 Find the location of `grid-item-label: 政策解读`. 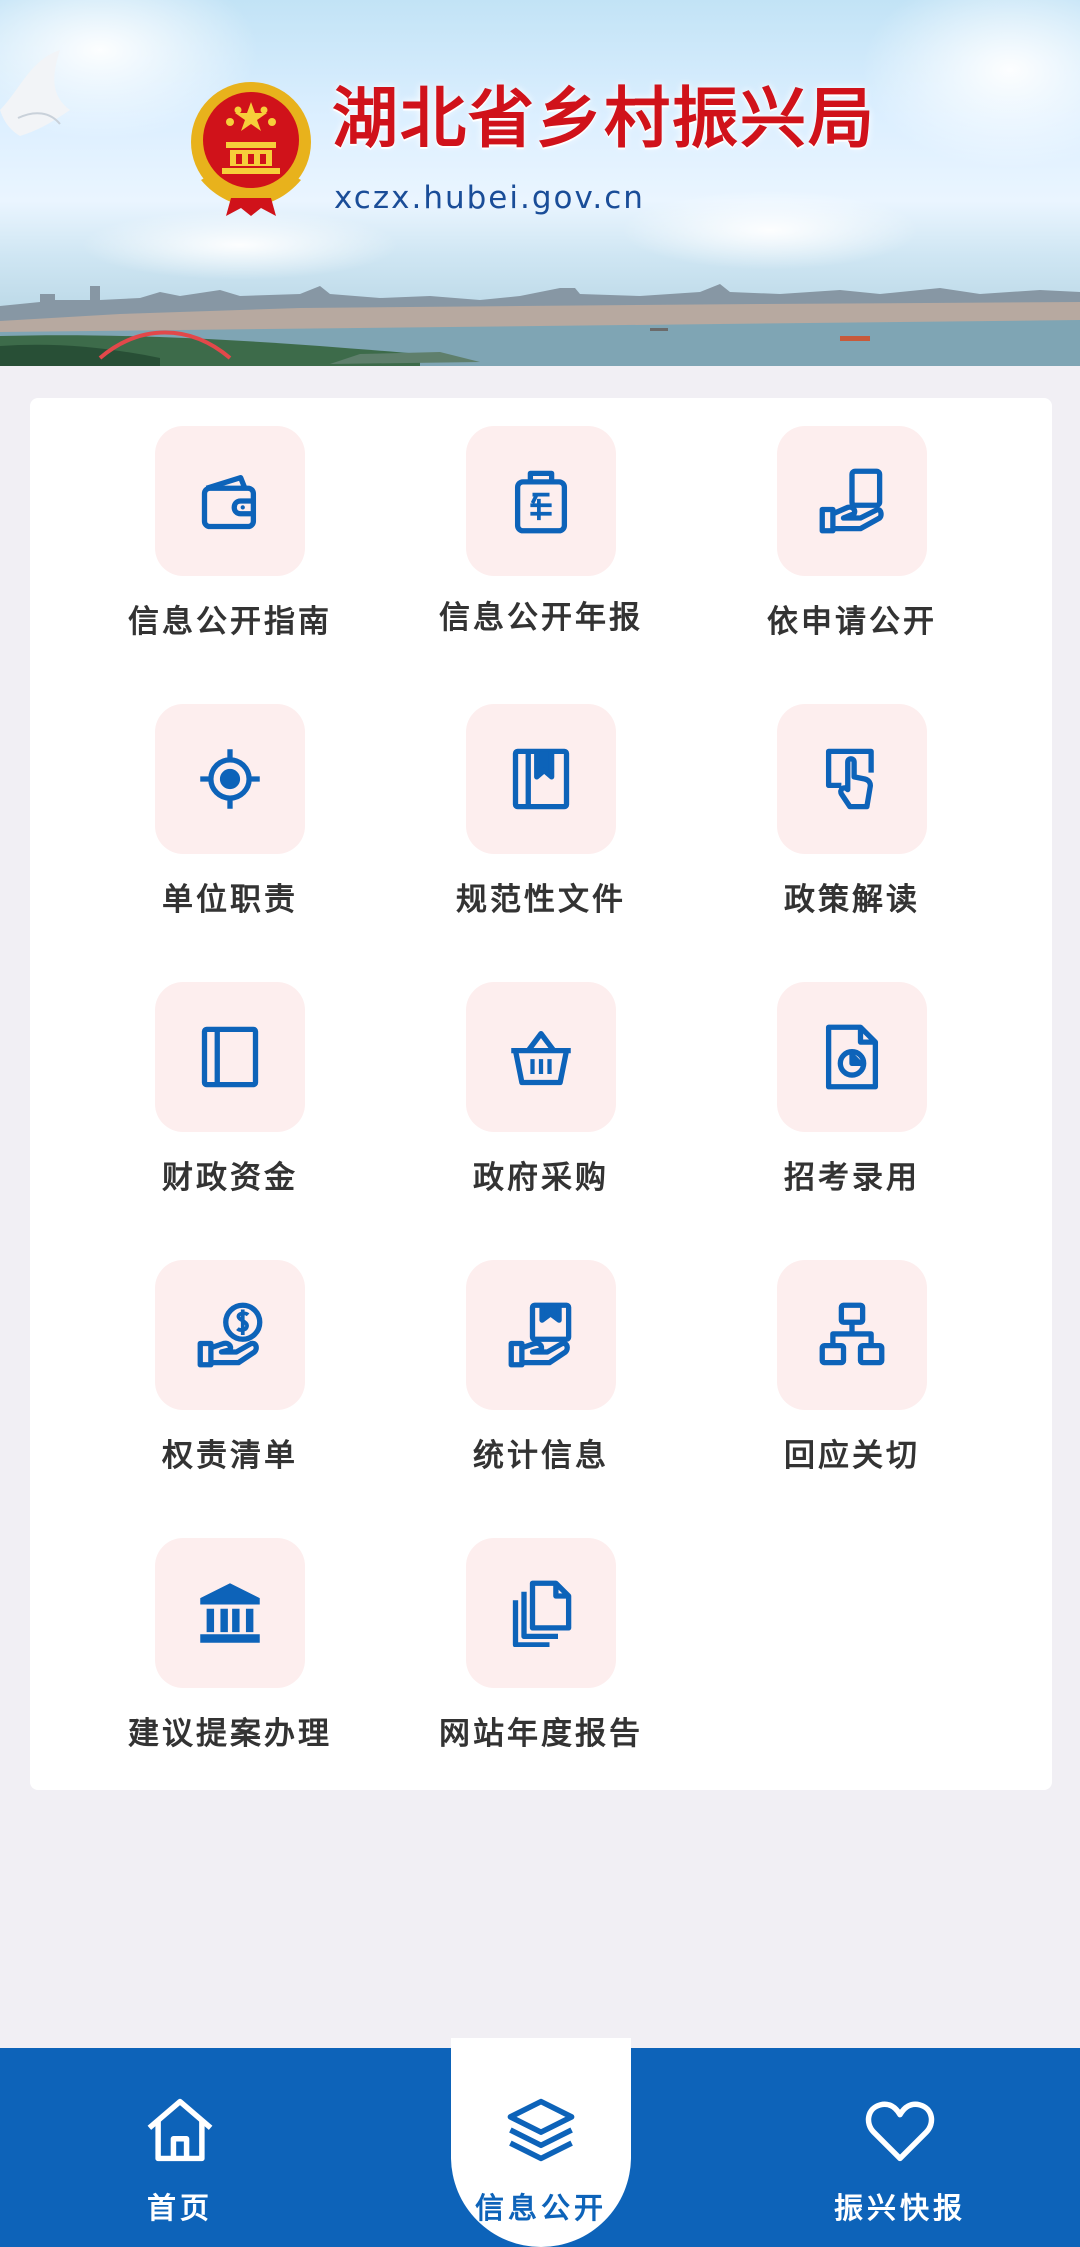

grid-item-label: 政策解读 is located at coordinates (852, 900).